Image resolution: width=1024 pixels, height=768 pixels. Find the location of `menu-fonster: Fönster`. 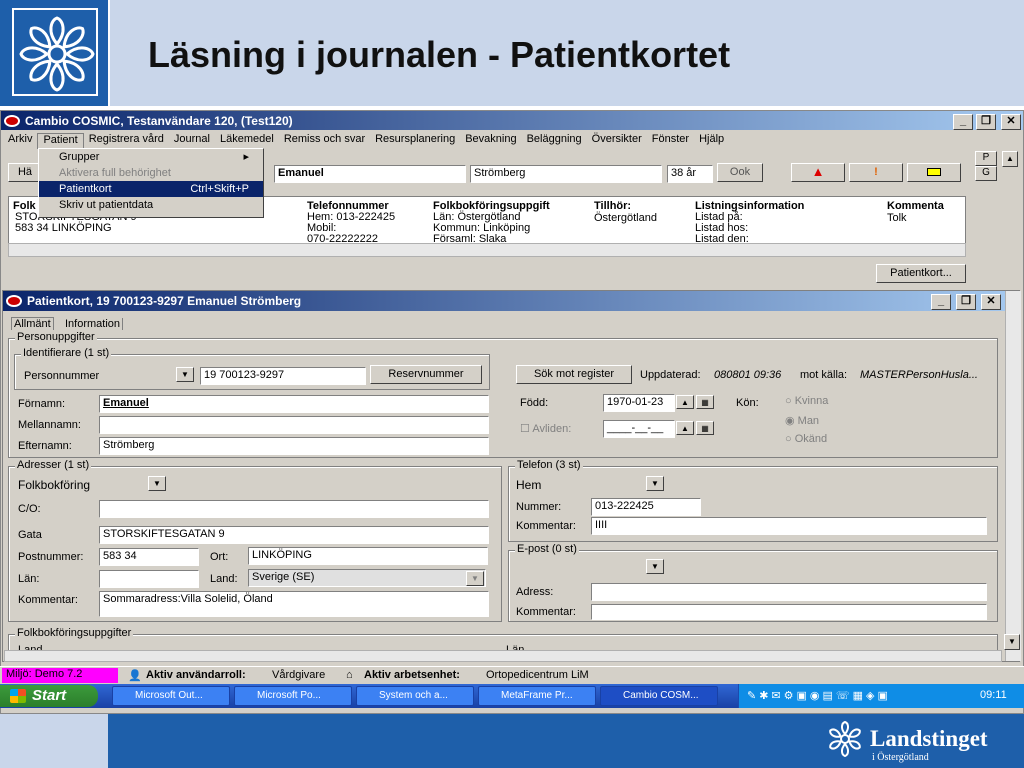

menu-fonster: Fönster is located at coordinates (670, 141).